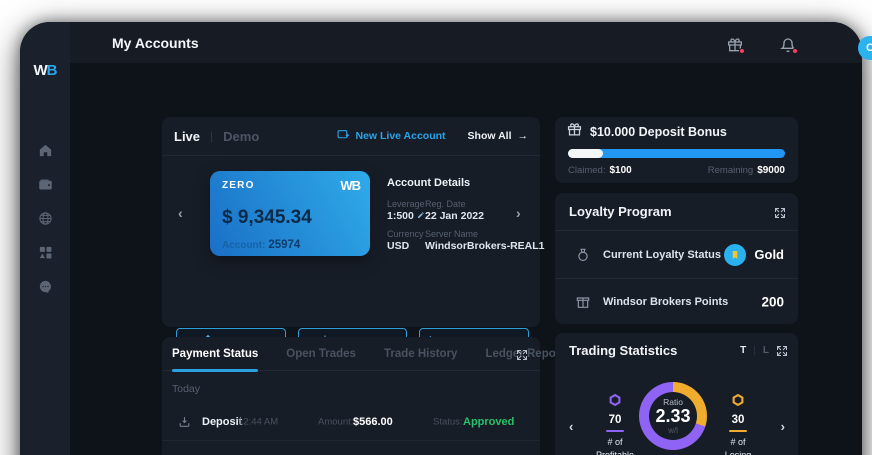  What do you see at coordinates (738, 424) in the screenshot?
I see `losing-trades-group: 30 # of Losing Trades` at bounding box center [738, 424].